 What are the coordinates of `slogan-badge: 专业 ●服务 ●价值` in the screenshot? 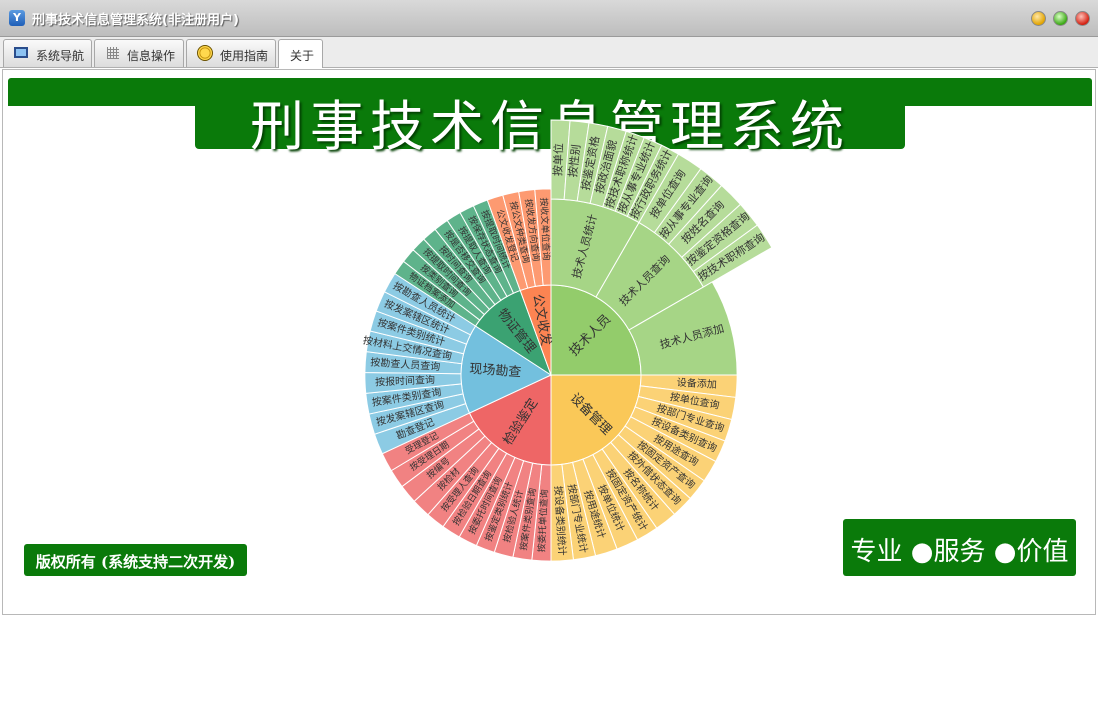 It's located at (959, 547).